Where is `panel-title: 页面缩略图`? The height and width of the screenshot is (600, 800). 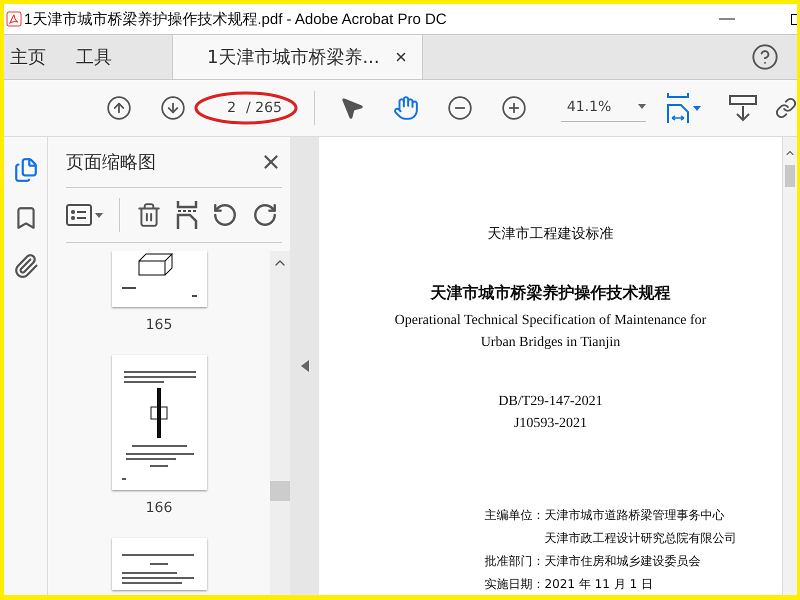
panel-title: 页面缩略图 is located at coordinates (111, 162).